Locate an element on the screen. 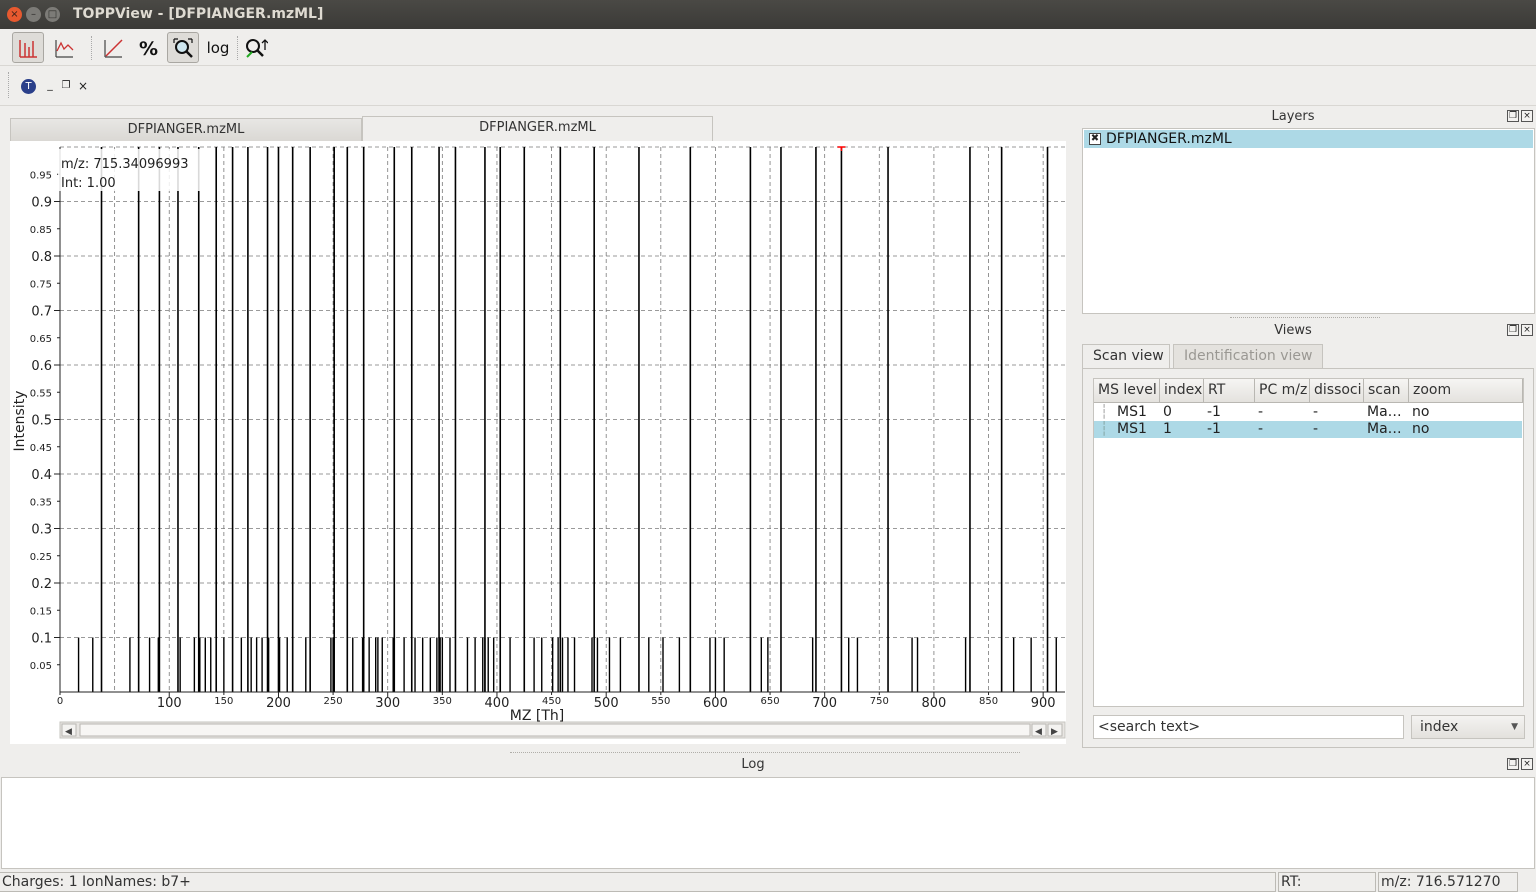 The image size is (1536, 892). y-tick-label: 0.2 is located at coordinates (41, 584).